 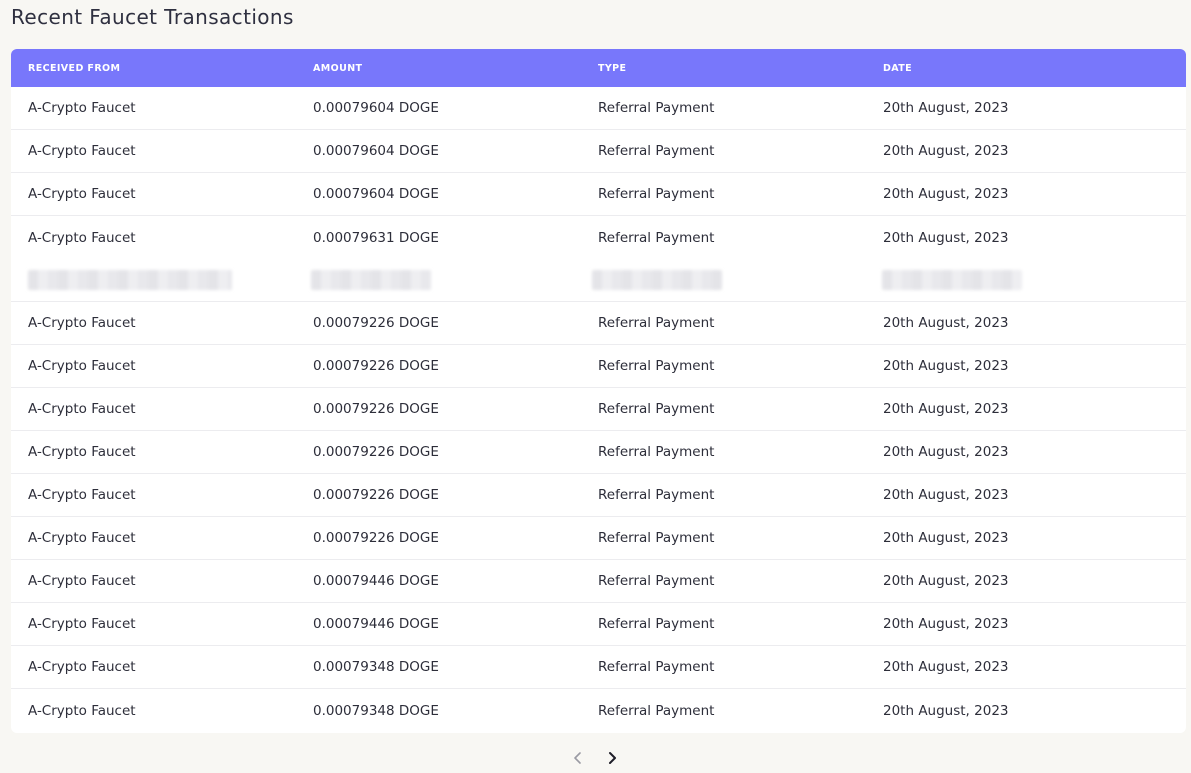 I want to click on next-page-button, so click(x=612, y=758).